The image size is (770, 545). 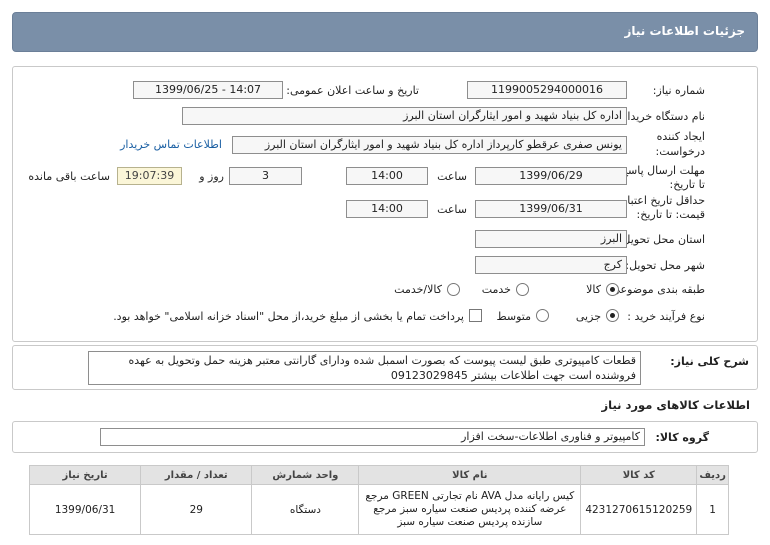 What do you see at coordinates (661, 116) in the screenshot?
I see `buyer-label: نام دستگاه خریدار:` at bounding box center [661, 116].